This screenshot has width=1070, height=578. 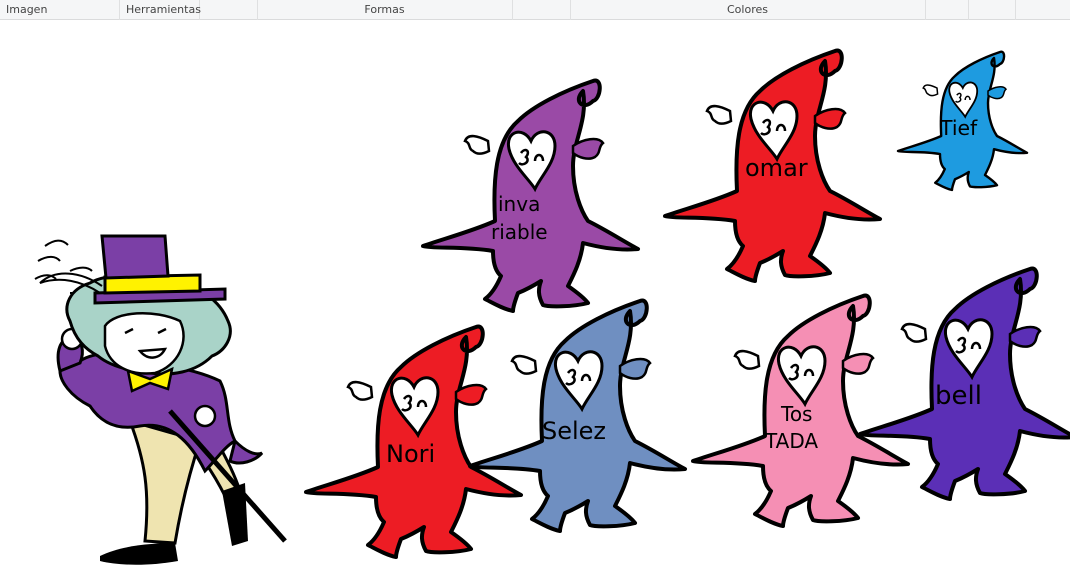 What do you see at coordinates (160, 10) in the screenshot?
I see `ribbon-group-tools: Herramientas` at bounding box center [160, 10].